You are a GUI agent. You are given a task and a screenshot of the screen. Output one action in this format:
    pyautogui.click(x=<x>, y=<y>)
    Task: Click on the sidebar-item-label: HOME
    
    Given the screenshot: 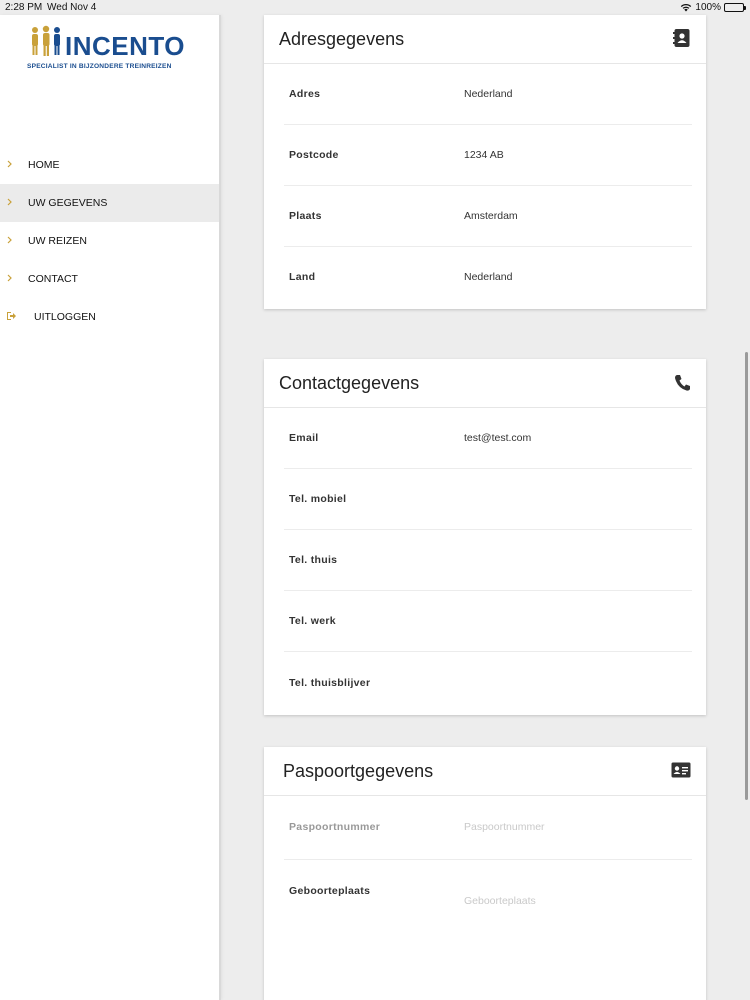 What is the action you would take?
    pyautogui.click(x=44, y=165)
    